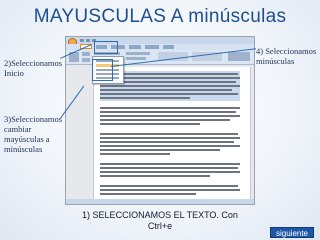 This screenshot has height=240, width=320. What do you see at coordinates (33, 68) in the screenshot?
I see `step2-note: 2)Seleccionamos Inicio` at bounding box center [33, 68].